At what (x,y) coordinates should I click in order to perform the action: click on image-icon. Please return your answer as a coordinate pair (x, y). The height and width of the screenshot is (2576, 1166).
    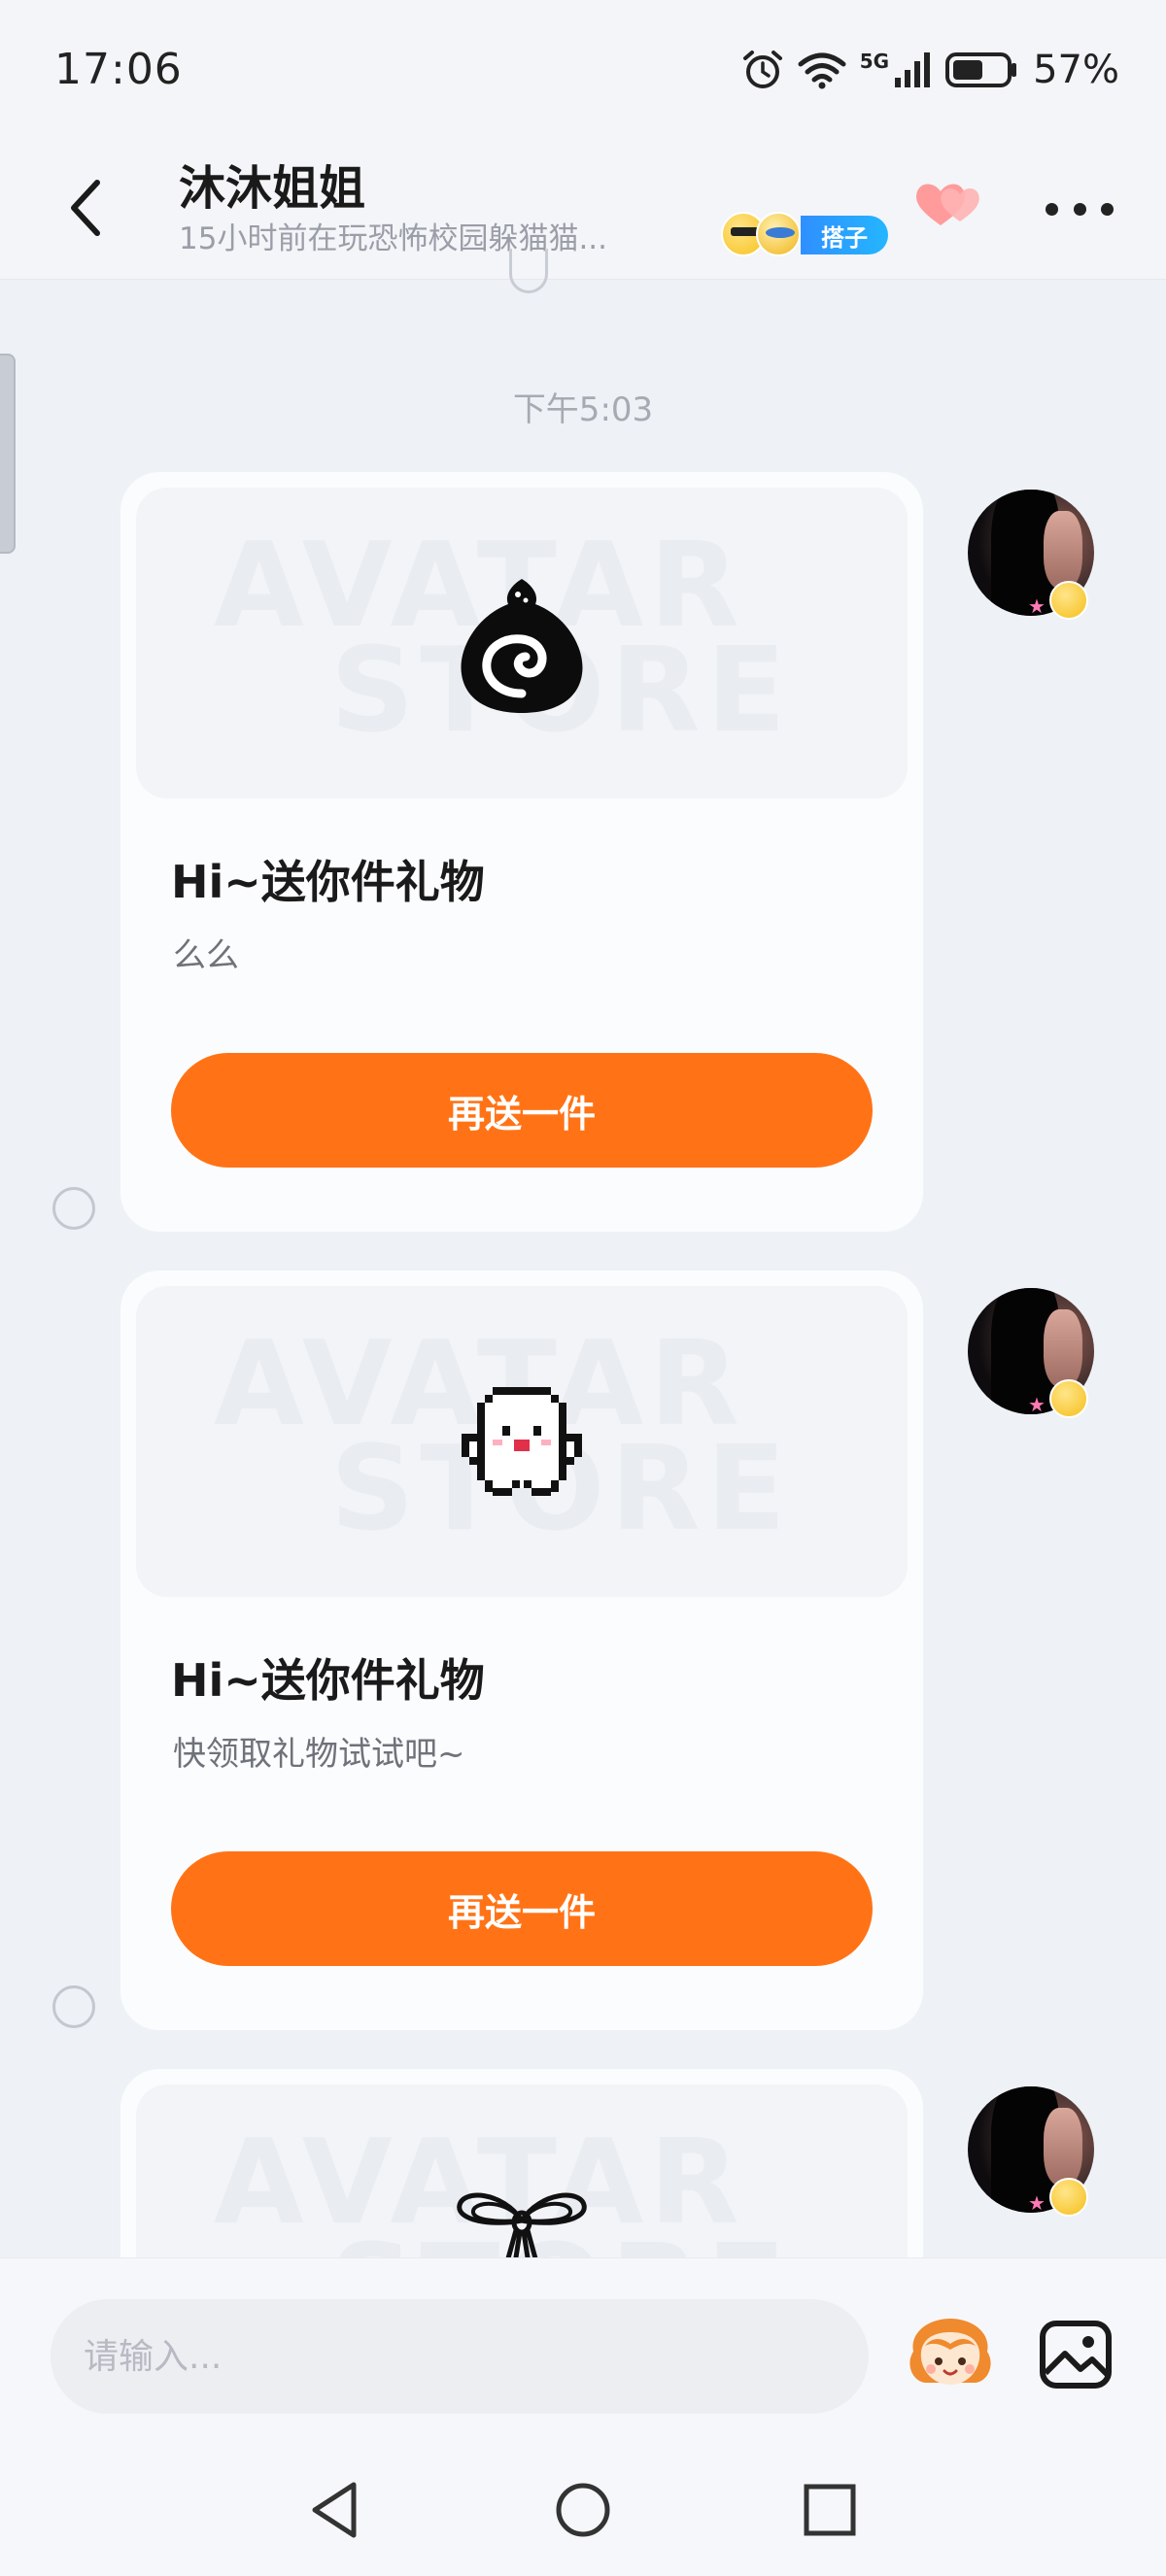
    Looking at the image, I should click on (1076, 2354).